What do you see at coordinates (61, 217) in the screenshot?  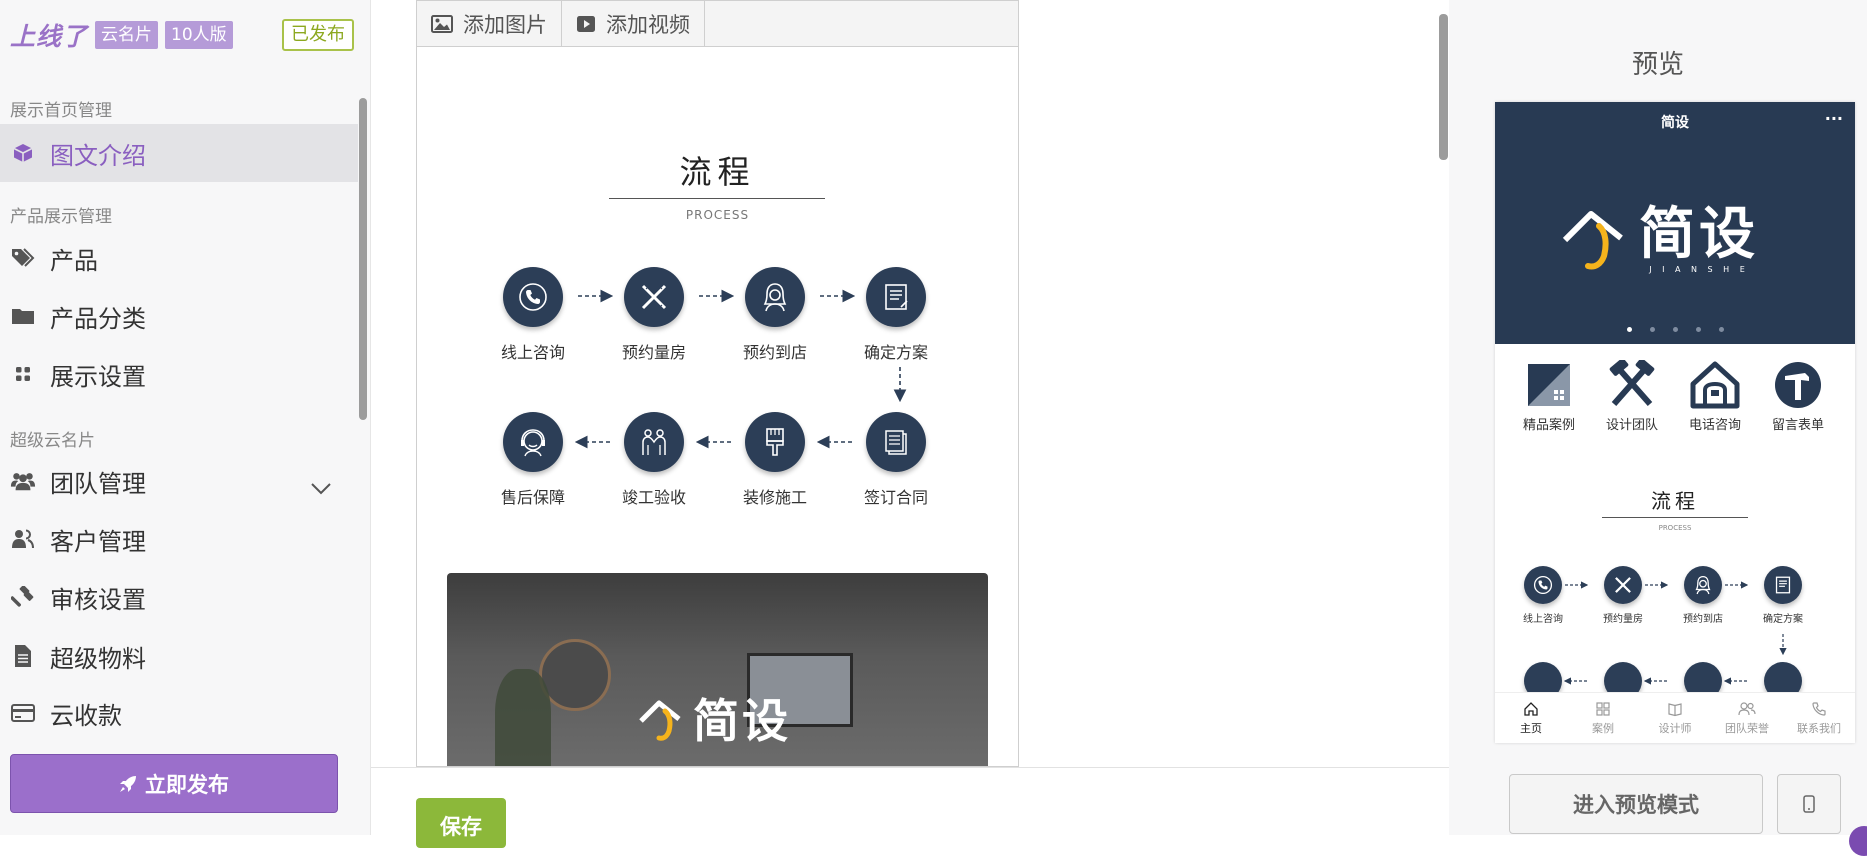 I see `section-label: 产品展示管理` at bounding box center [61, 217].